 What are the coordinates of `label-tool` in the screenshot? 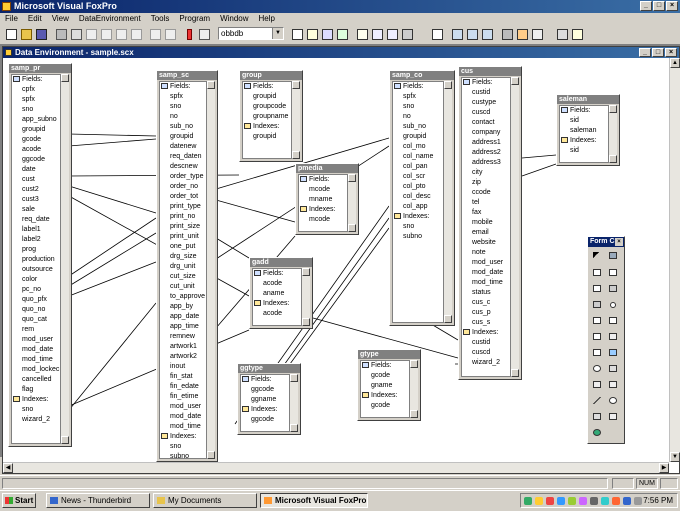 It's located at (597, 272).